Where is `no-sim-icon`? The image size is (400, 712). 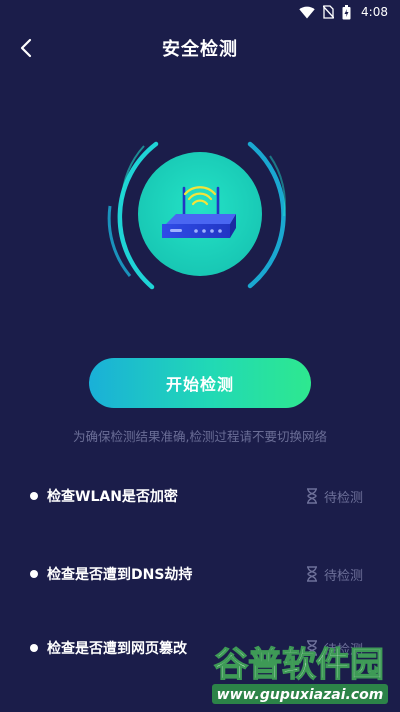
no-sim-icon is located at coordinates (329, 12).